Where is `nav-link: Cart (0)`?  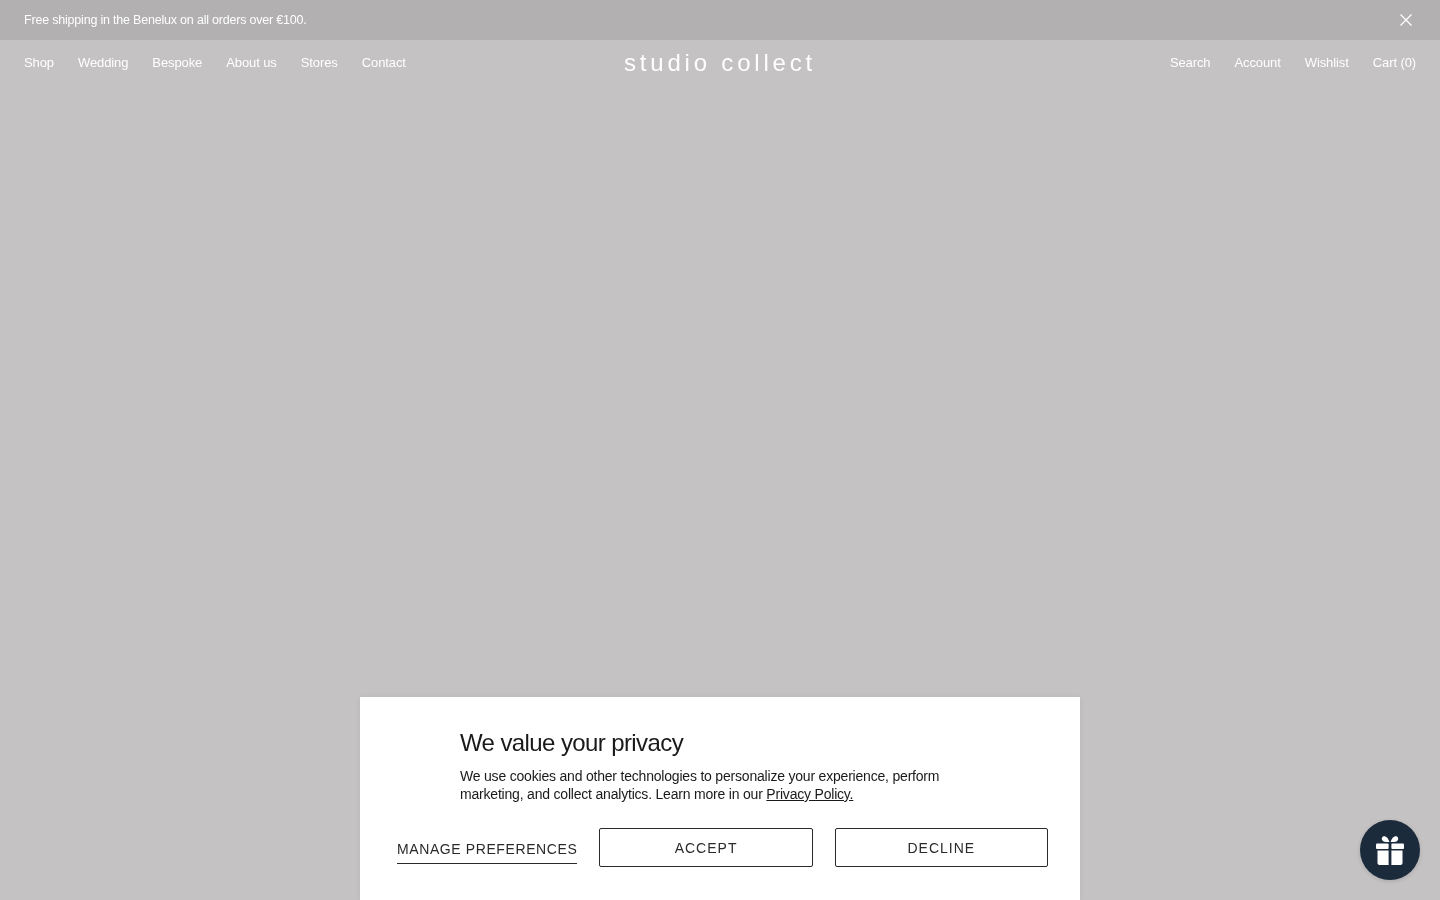 nav-link: Cart (0) is located at coordinates (1394, 62).